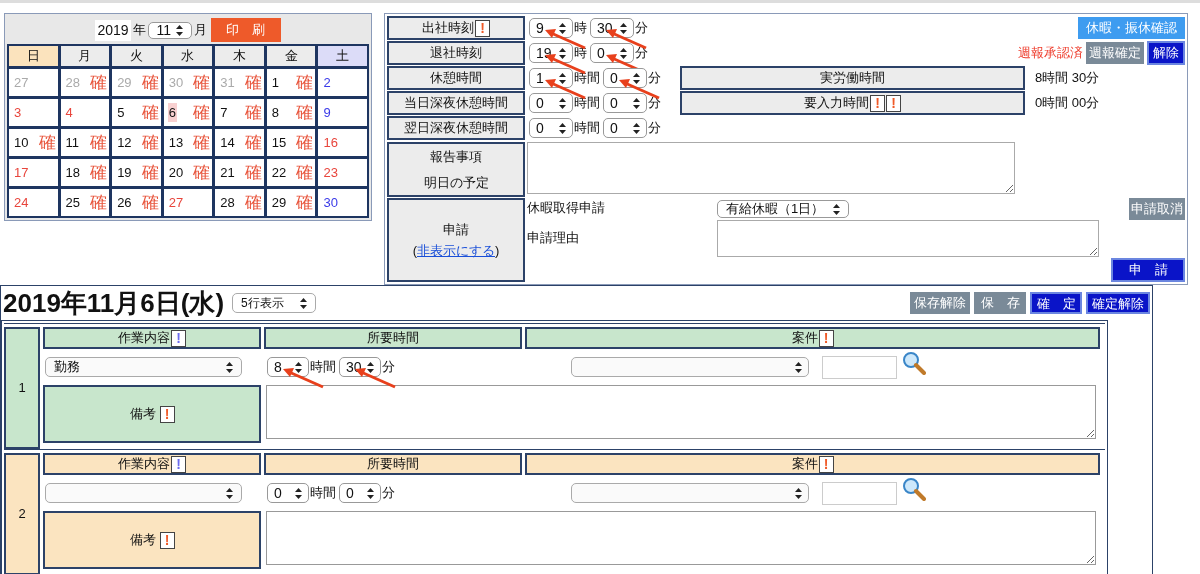  Describe the element at coordinates (342, 172) in the screenshot. I see `calendar-day: 23` at that location.